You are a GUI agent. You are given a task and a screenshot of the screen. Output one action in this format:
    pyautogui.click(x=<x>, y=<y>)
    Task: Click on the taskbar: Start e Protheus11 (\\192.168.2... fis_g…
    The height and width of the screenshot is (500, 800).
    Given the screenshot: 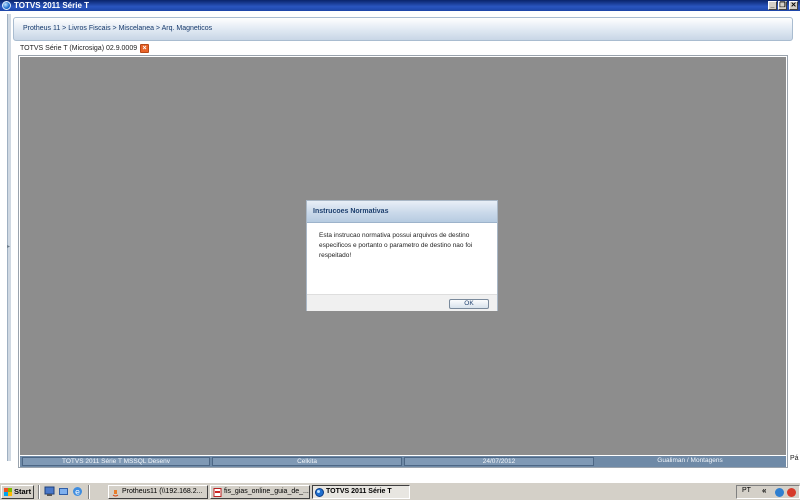 What is the action you would take?
    pyautogui.click(x=400, y=491)
    